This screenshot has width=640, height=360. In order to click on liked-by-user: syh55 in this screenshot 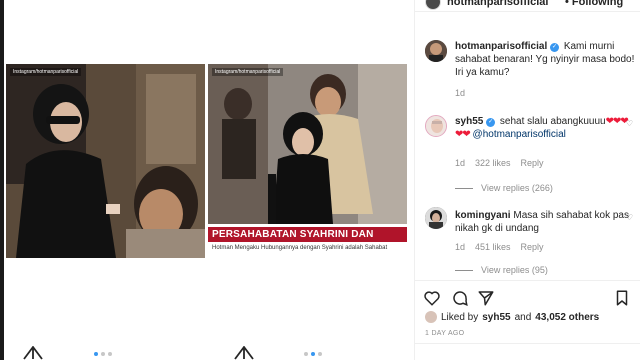, I will do `click(496, 317)`.